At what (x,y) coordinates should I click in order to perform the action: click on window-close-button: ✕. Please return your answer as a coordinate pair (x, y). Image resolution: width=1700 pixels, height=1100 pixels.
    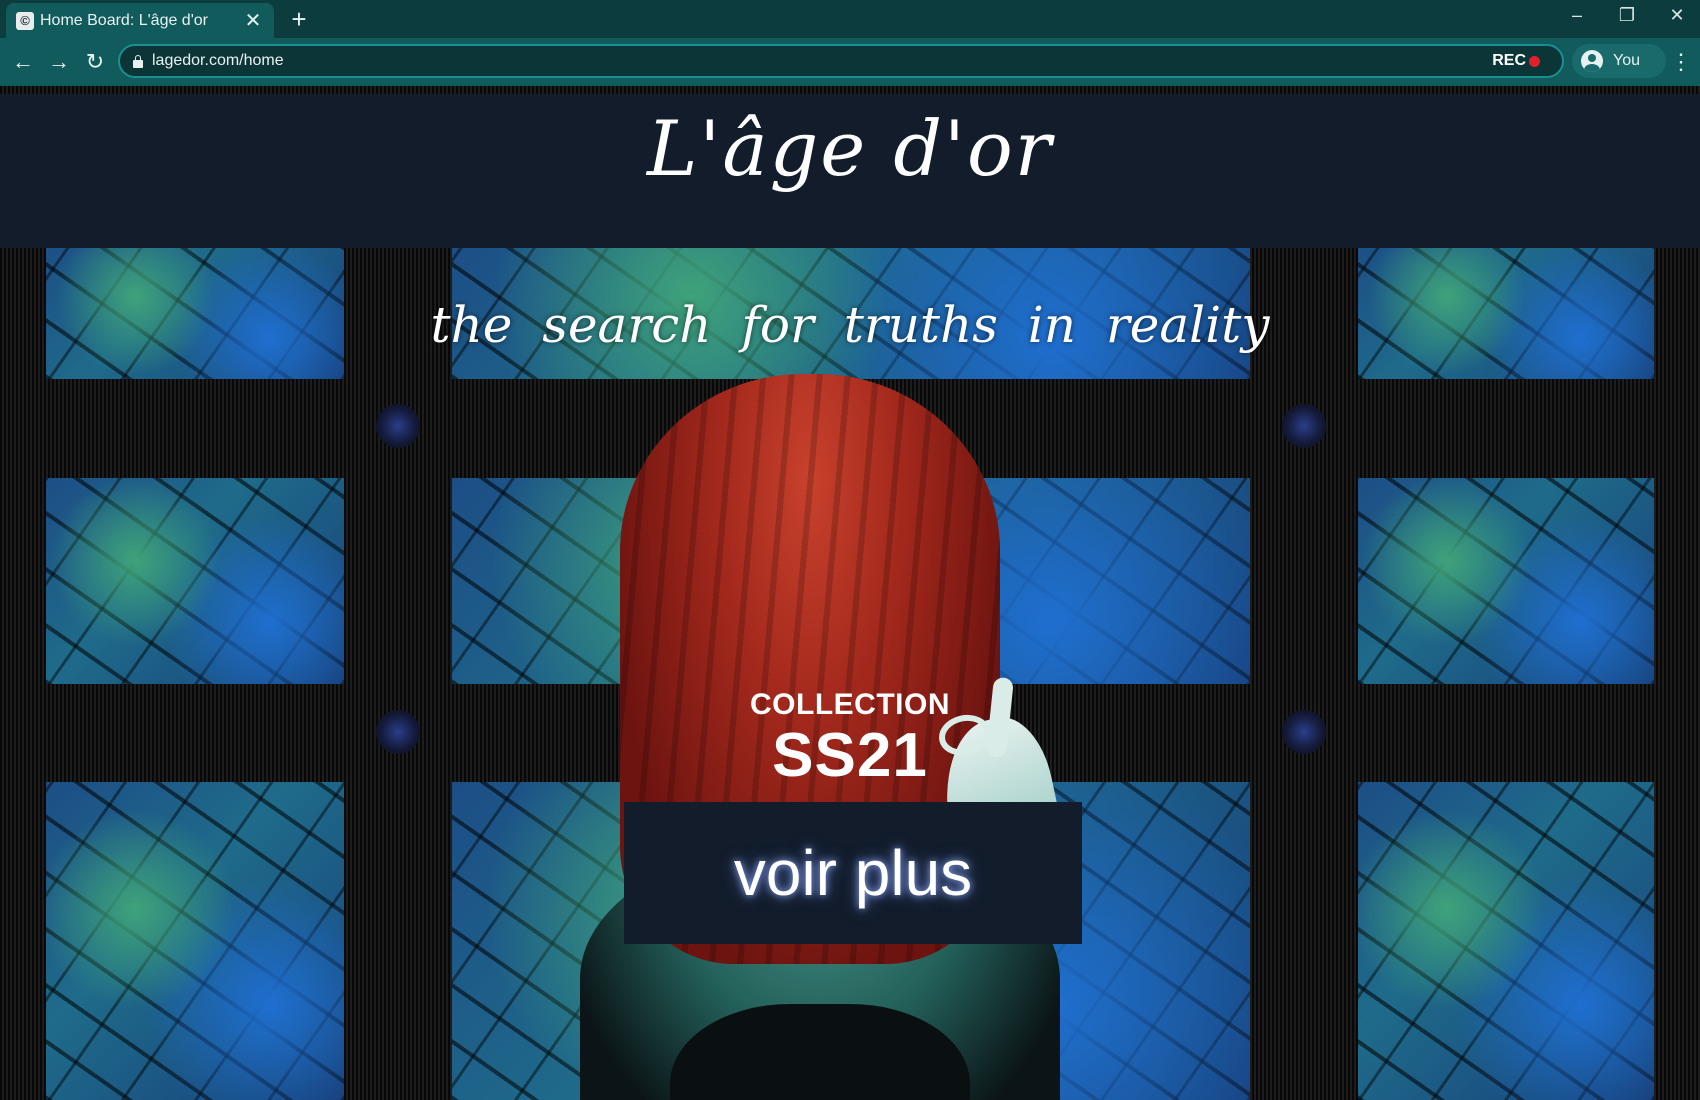
    Looking at the image, I should click on (1677, 15).